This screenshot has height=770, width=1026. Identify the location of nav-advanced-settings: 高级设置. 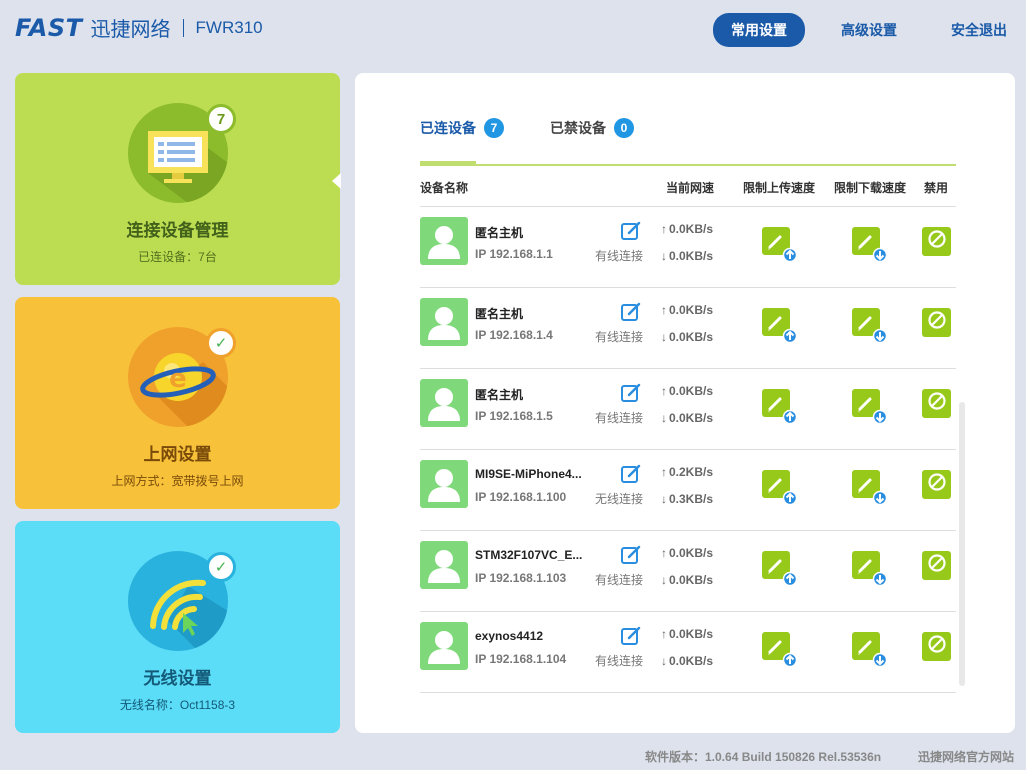
(869, 30).